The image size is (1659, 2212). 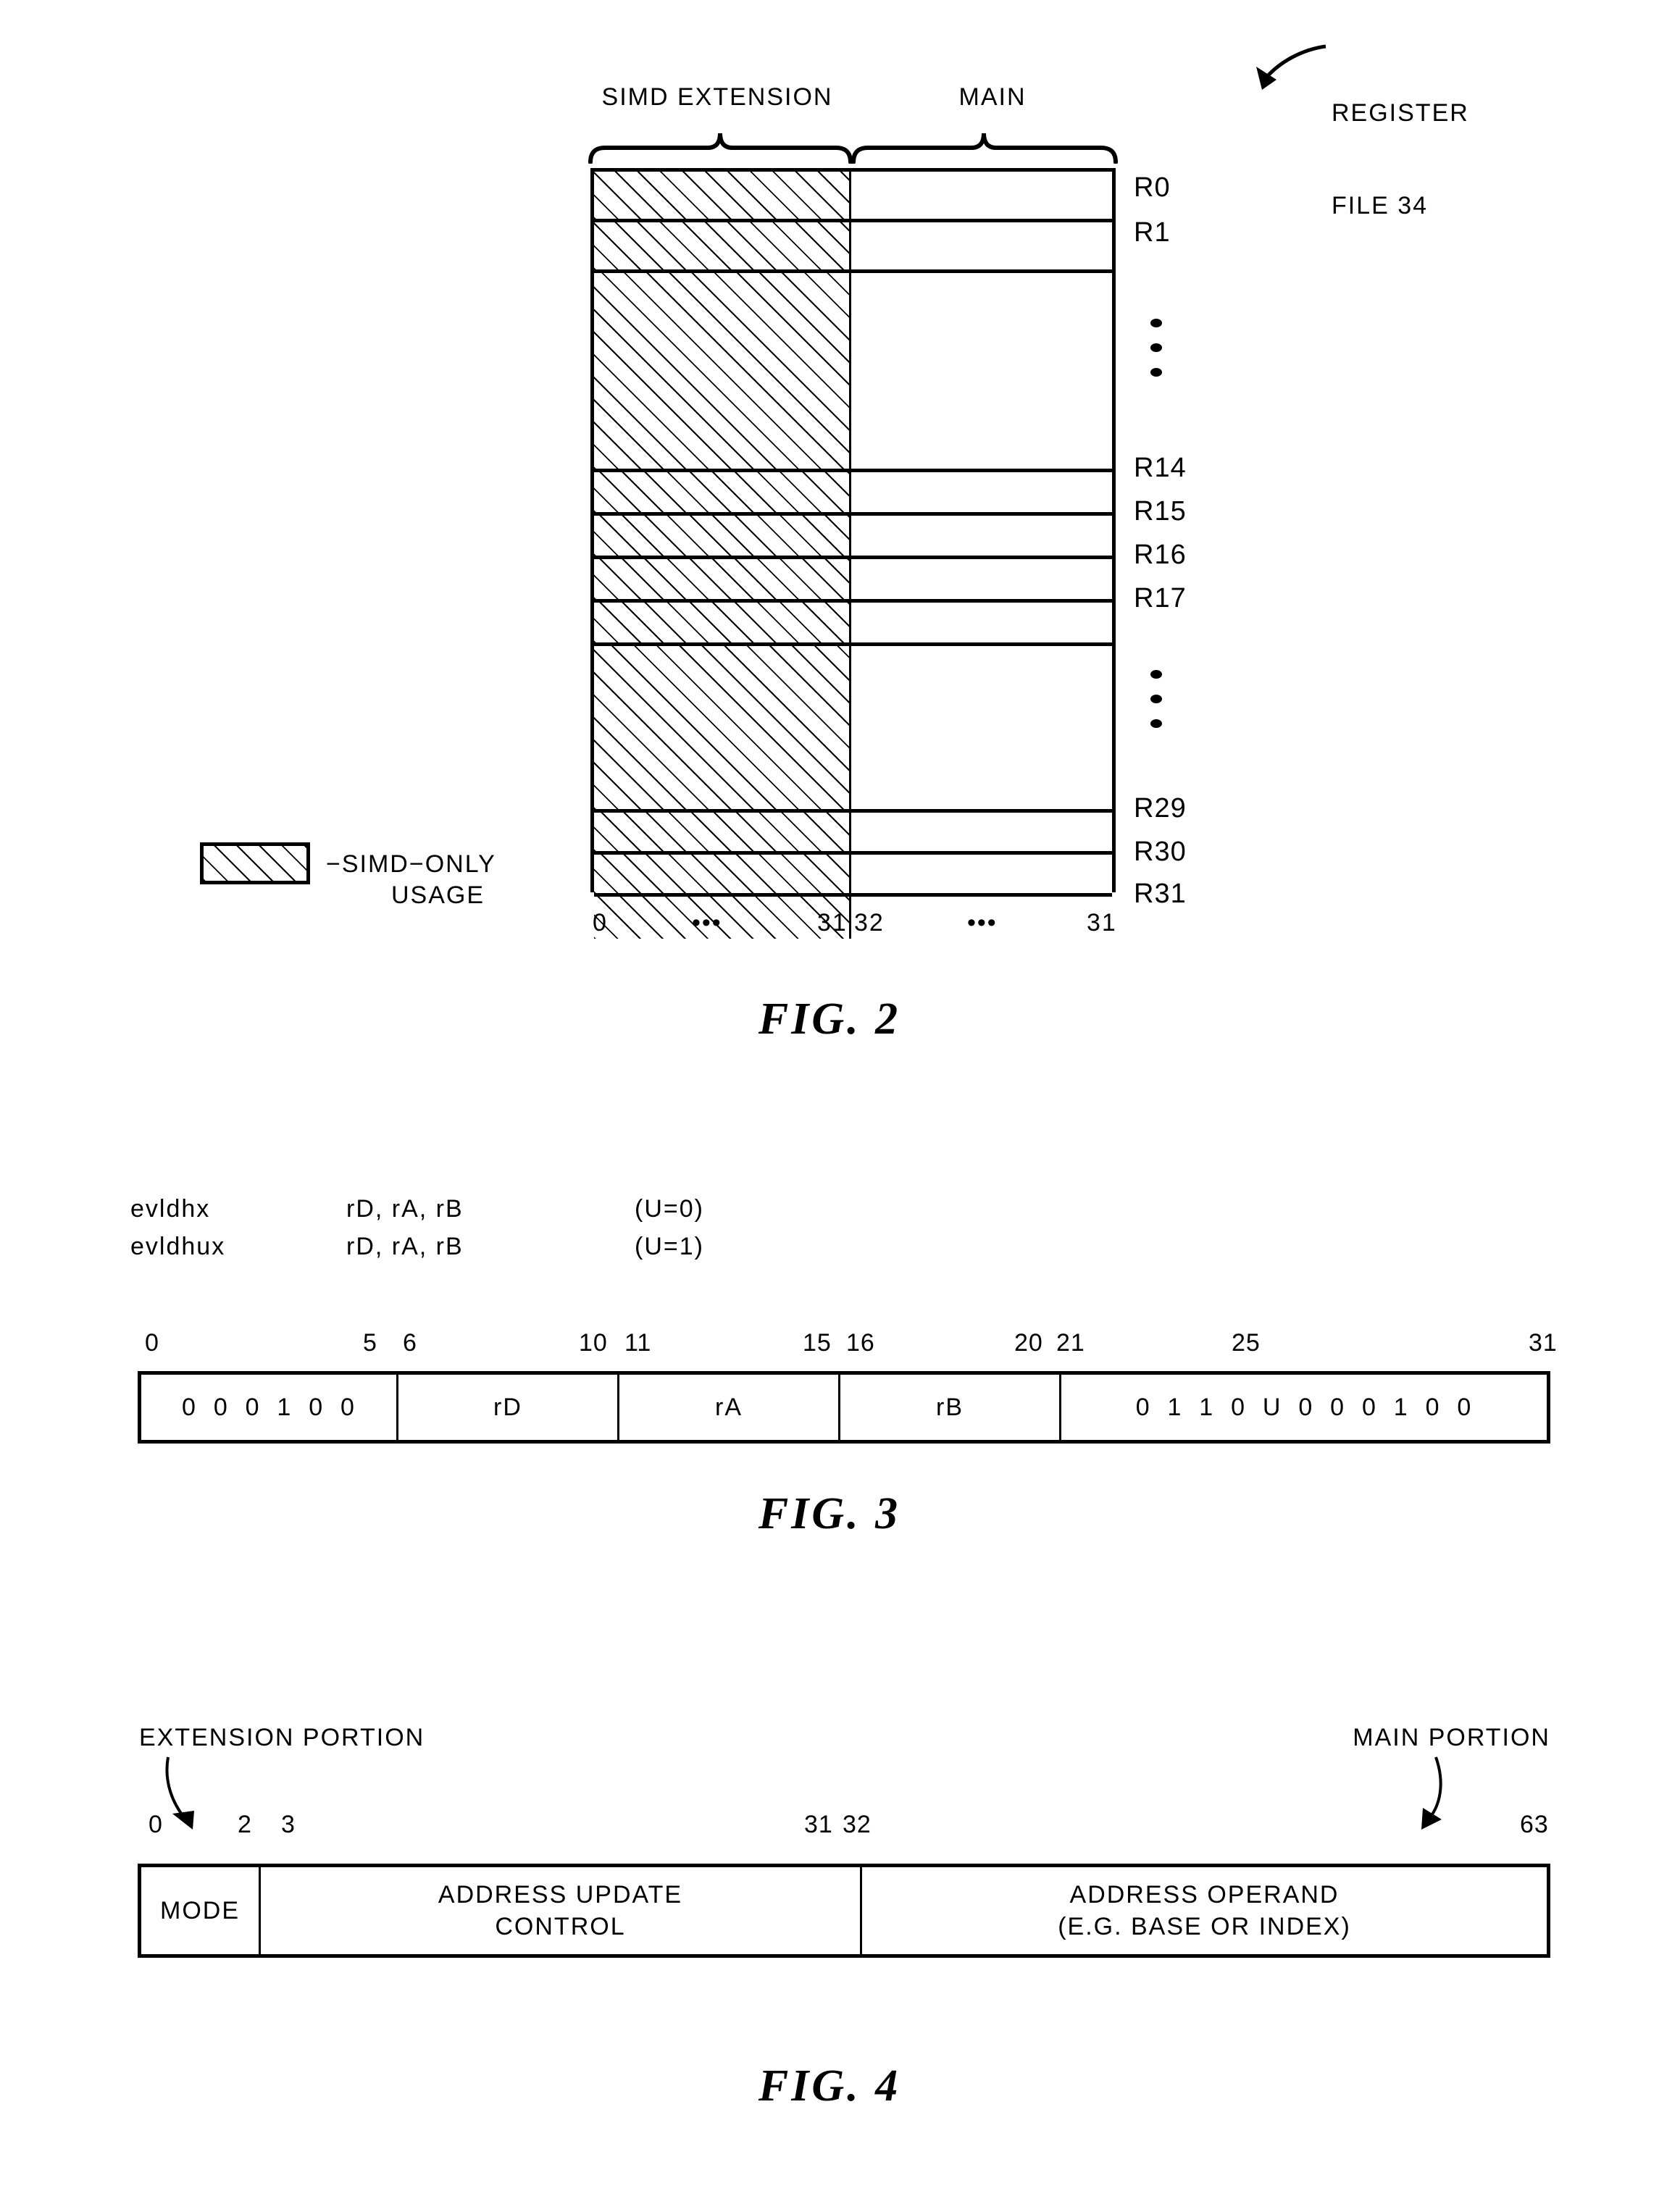 I want to click on fig4-extension-portion-arrow-icon, so click(x=179, y=1793).